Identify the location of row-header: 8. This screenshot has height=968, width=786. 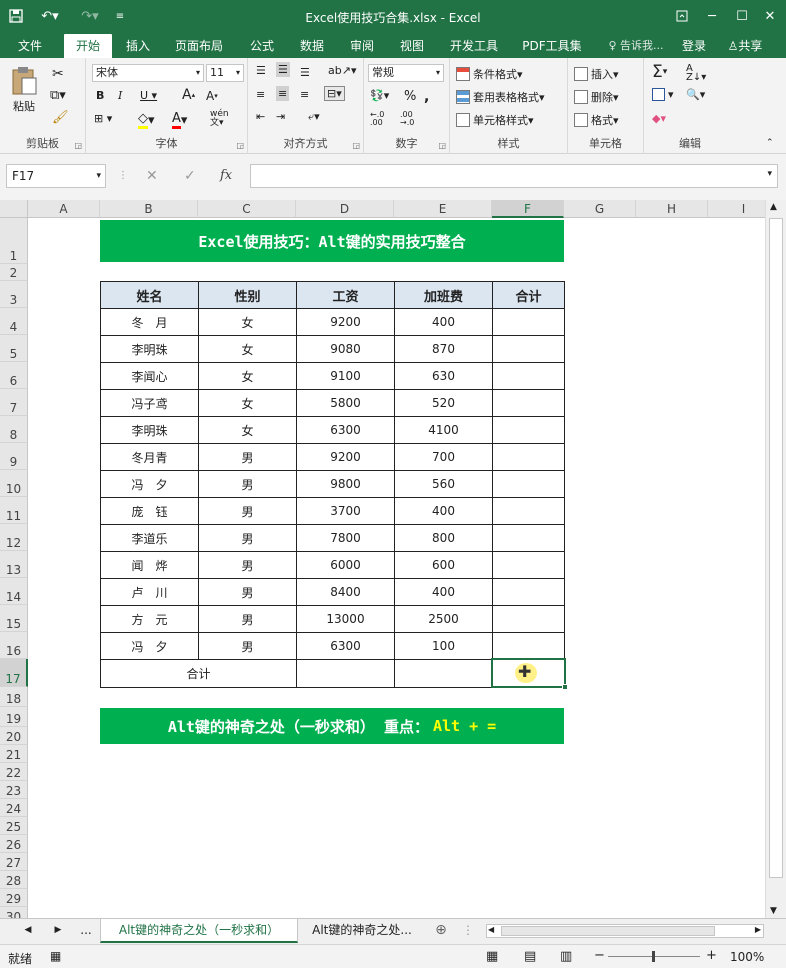
(14, 429).